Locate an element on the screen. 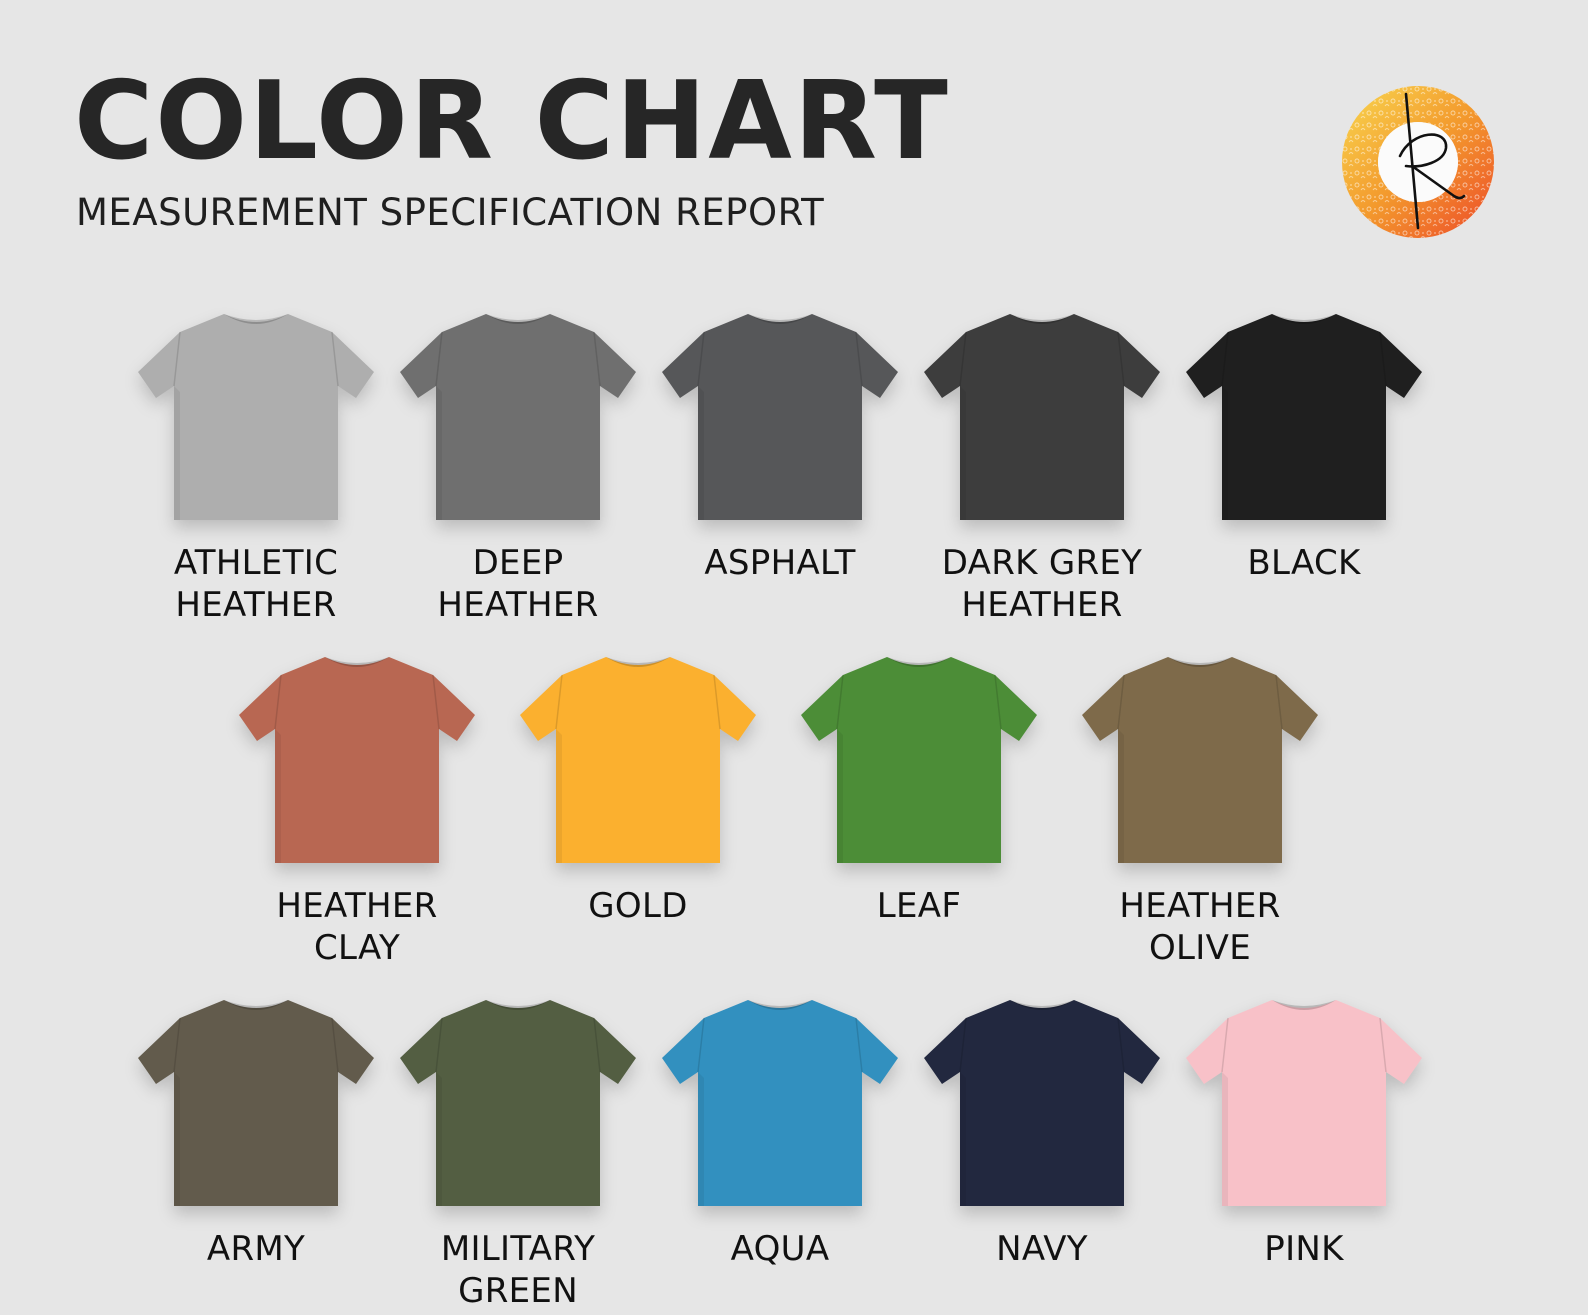 The width and height of the screenshot is (1588, 1315). color-swatch: HEATHER CLAY is located at coordinates (357, 806).